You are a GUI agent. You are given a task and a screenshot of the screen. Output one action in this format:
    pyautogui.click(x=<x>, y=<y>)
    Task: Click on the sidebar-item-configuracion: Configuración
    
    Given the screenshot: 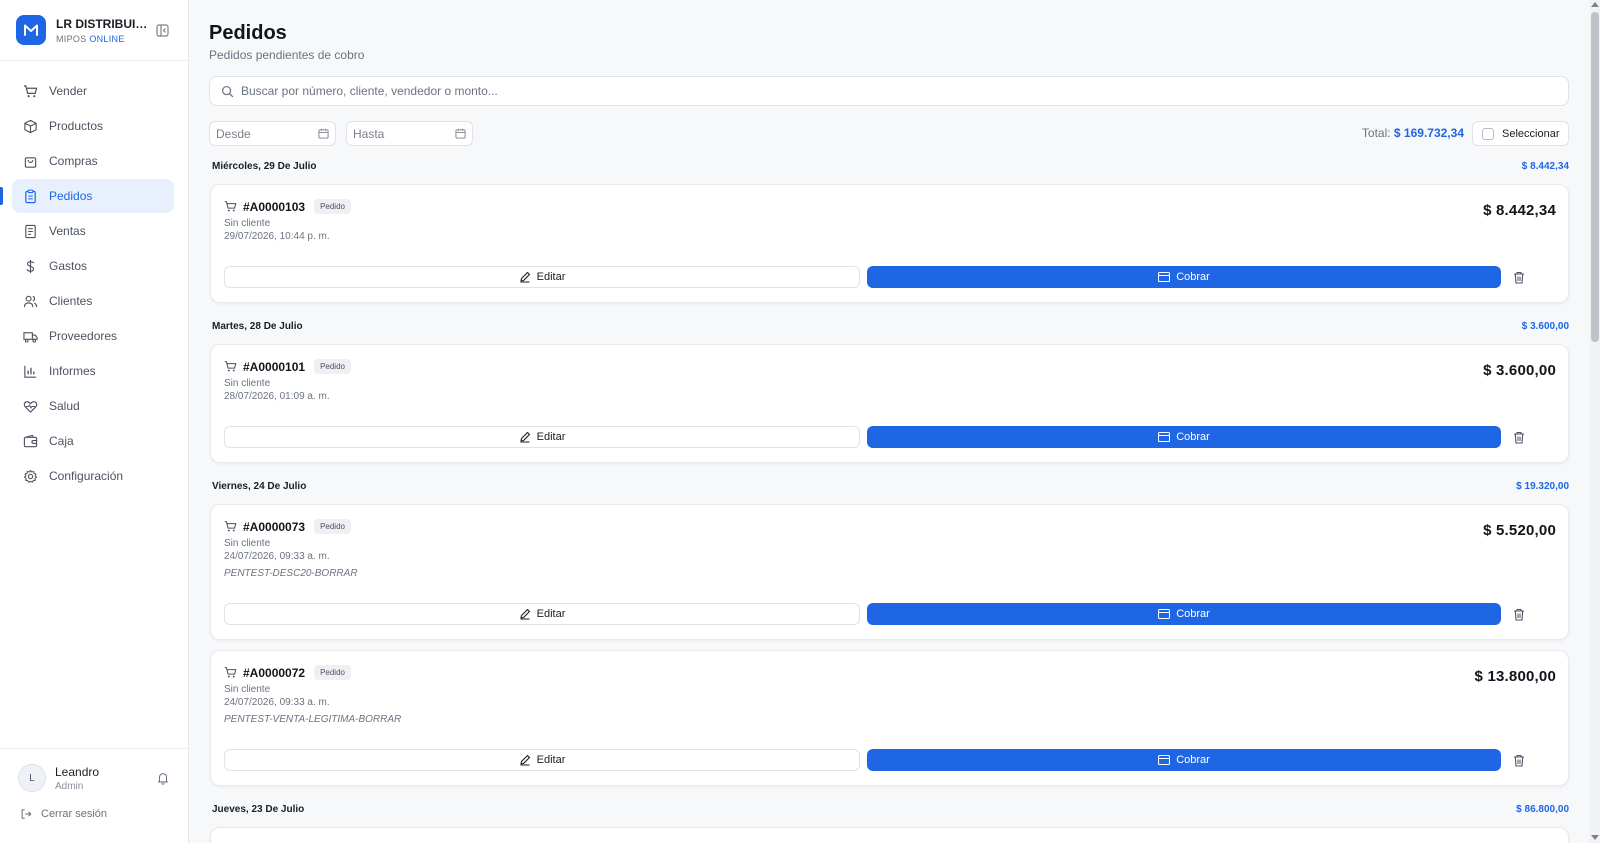 What is the action you would take?
    pyautogui.click(x=93, y=476)
    